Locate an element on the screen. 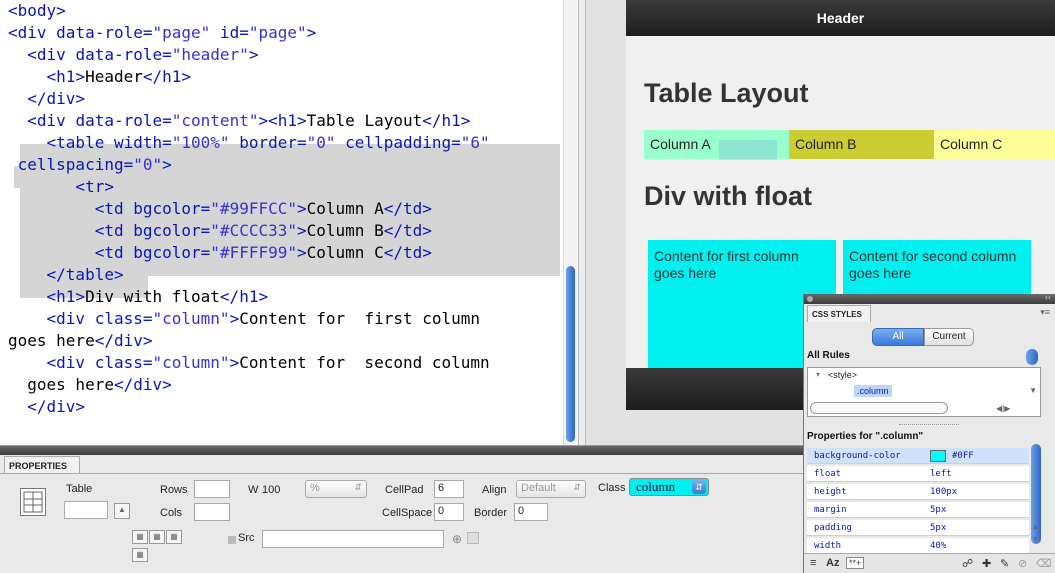  css-property-row: width 40% is located at coordinates (918, 546).